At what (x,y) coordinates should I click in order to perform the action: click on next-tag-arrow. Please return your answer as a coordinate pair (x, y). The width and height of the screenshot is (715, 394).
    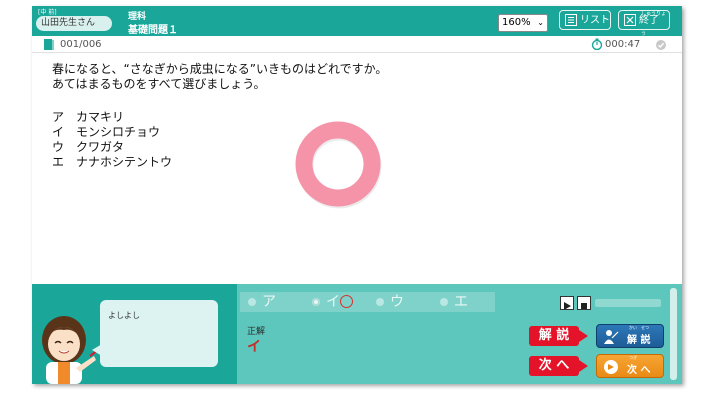
    Looking at the image, I should click on (583, 366).